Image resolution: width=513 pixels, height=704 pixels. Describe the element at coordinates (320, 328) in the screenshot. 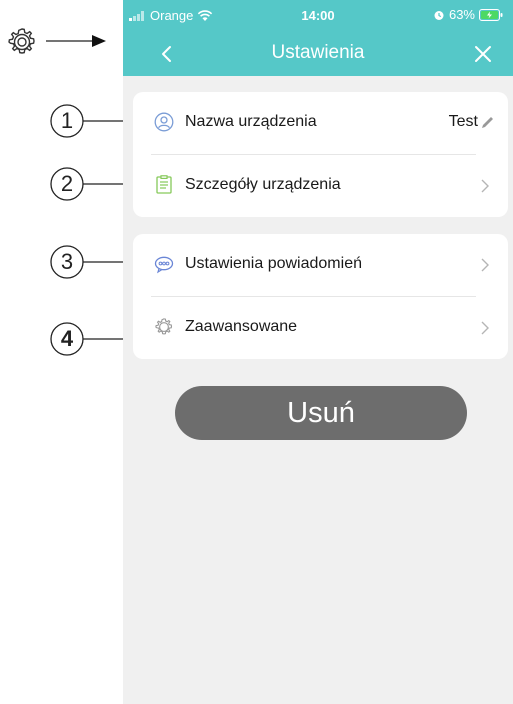

I see `advanced-row: Zaawansowane` at that location.